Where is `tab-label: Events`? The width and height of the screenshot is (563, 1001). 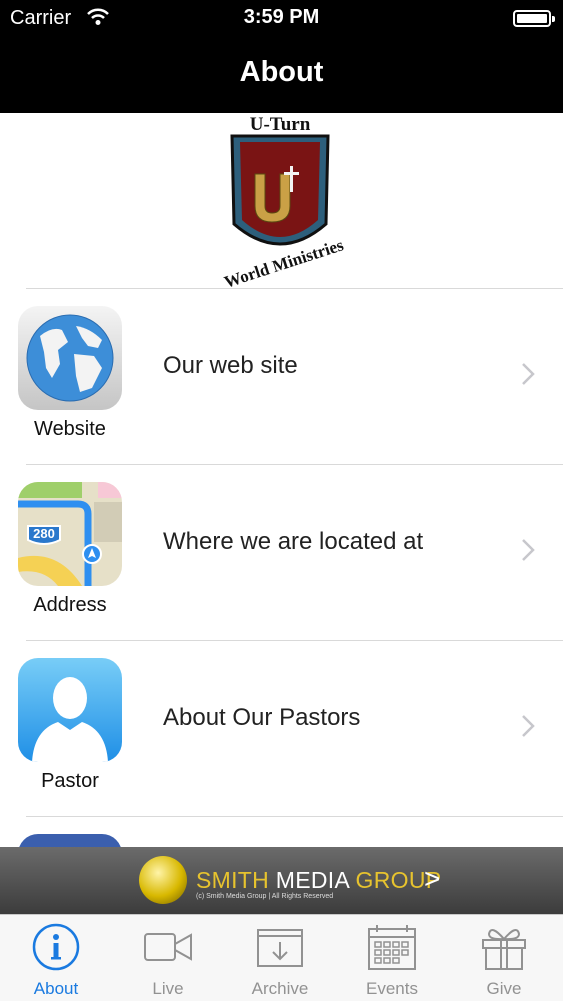
tab-label: Events is located at coordinates (392, 988).